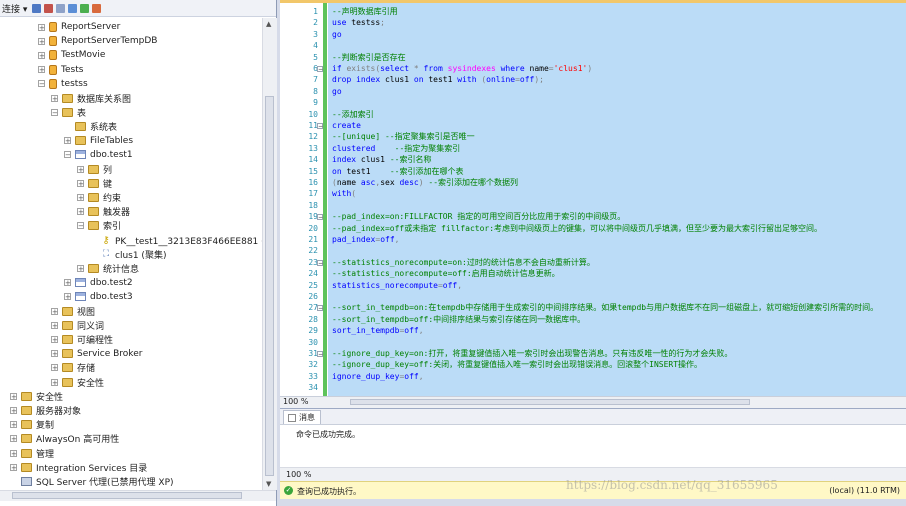 The width and height of the screenshot is (906, 506). I want to click on tree-node: ⚷ PK__test1__3213E83F466EE881 (唯一, so click(176, 240).